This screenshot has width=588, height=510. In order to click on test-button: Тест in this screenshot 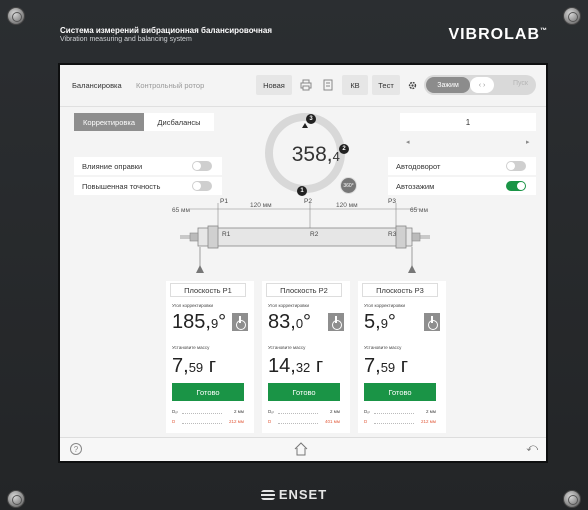, I will do `click(386, 85)`.